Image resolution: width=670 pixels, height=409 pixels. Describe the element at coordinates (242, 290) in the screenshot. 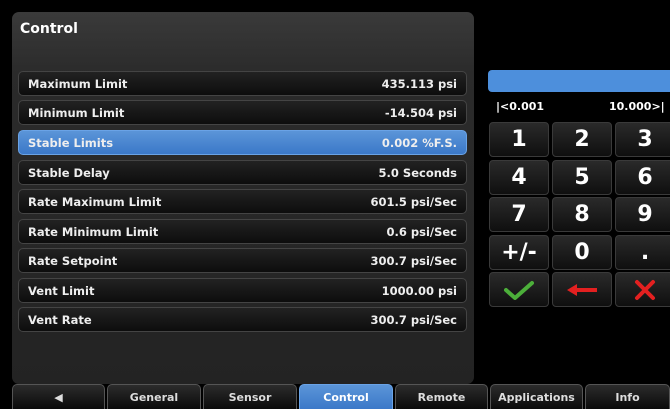

I see `row-vent-limit: Vent Limit 1000.00 psi` at that location.